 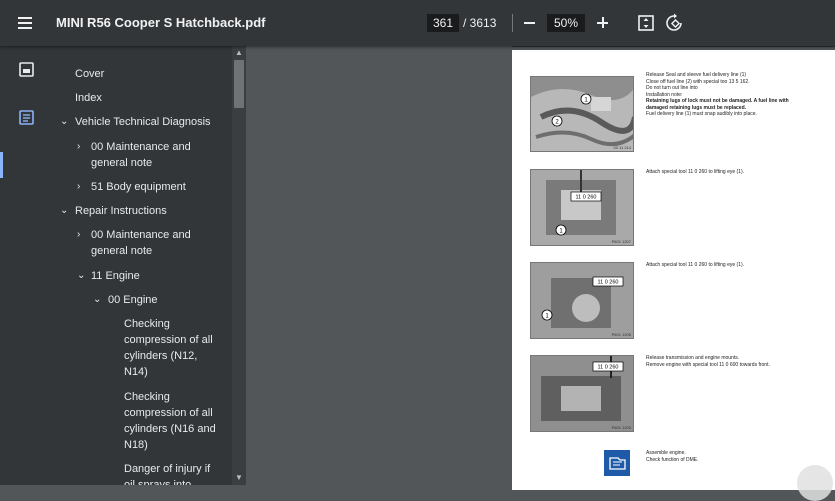 What do you see at coordinates (673, 46) in the screenshot?
I see `page-gap` at bounding box center [673, 46].